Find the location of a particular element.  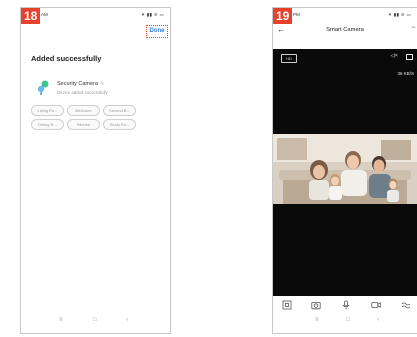

status-time: PM is located at coordinates (296, 14).